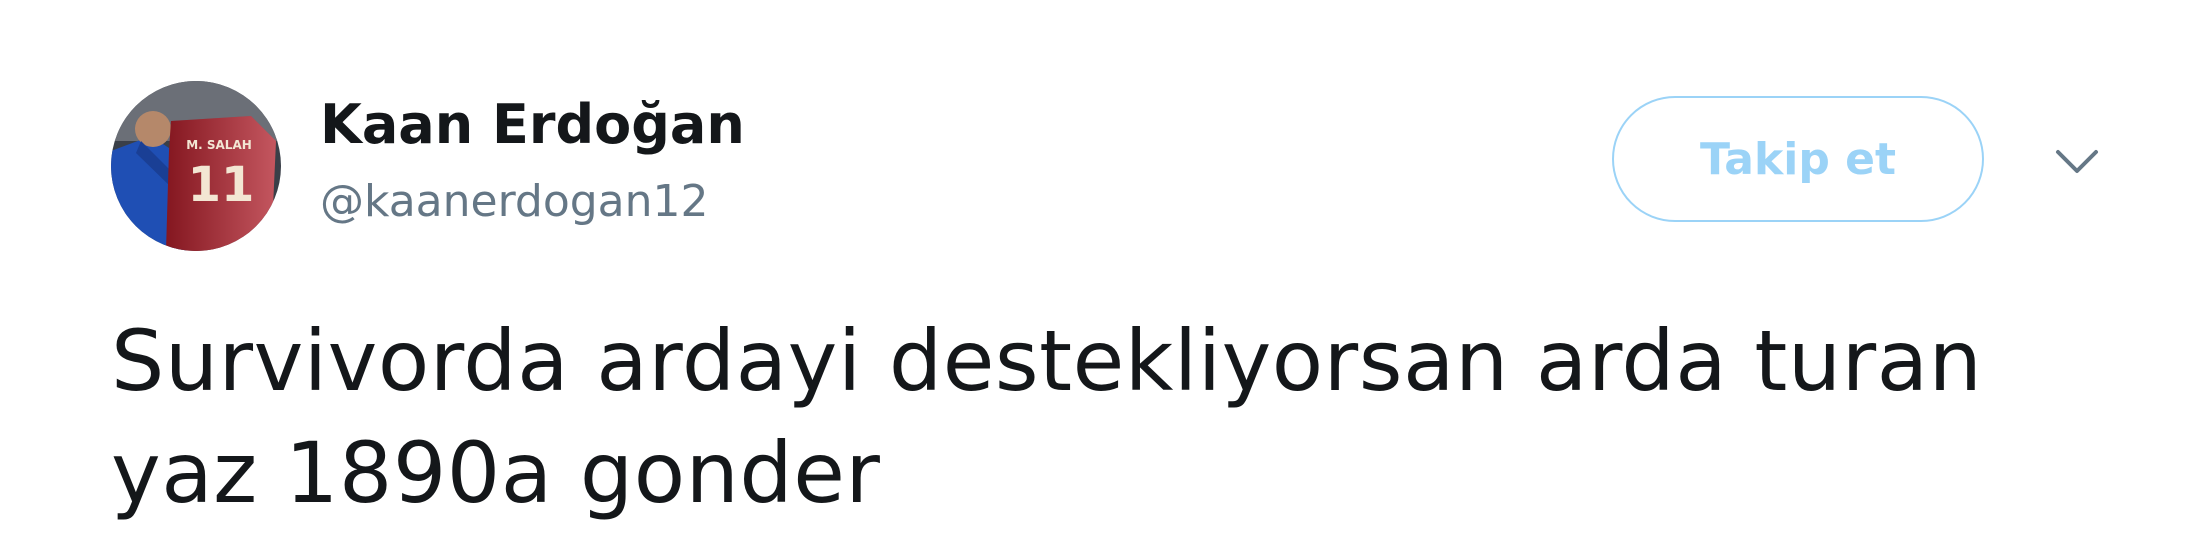 The width and height of the screenshot is (2212, 555). What do you see at coordinates (532, 125) in the screenshot?
I see `display-name: Kaan Erdoğan` at bounding box center [532, 125].